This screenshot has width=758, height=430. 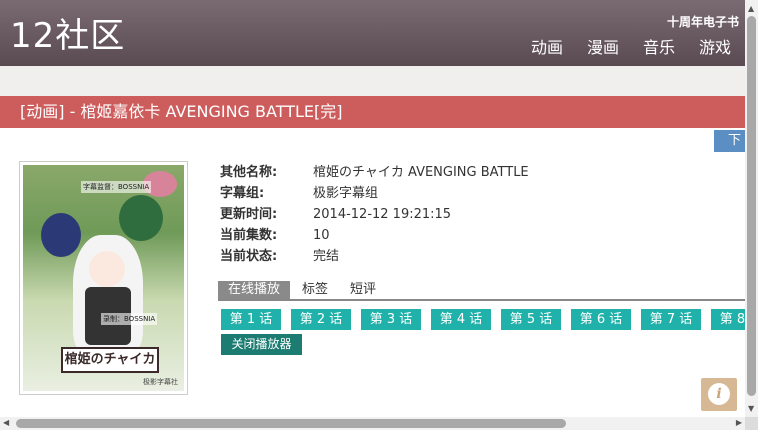 I want to click on info-value: 完结, so click(x=326, y=256).